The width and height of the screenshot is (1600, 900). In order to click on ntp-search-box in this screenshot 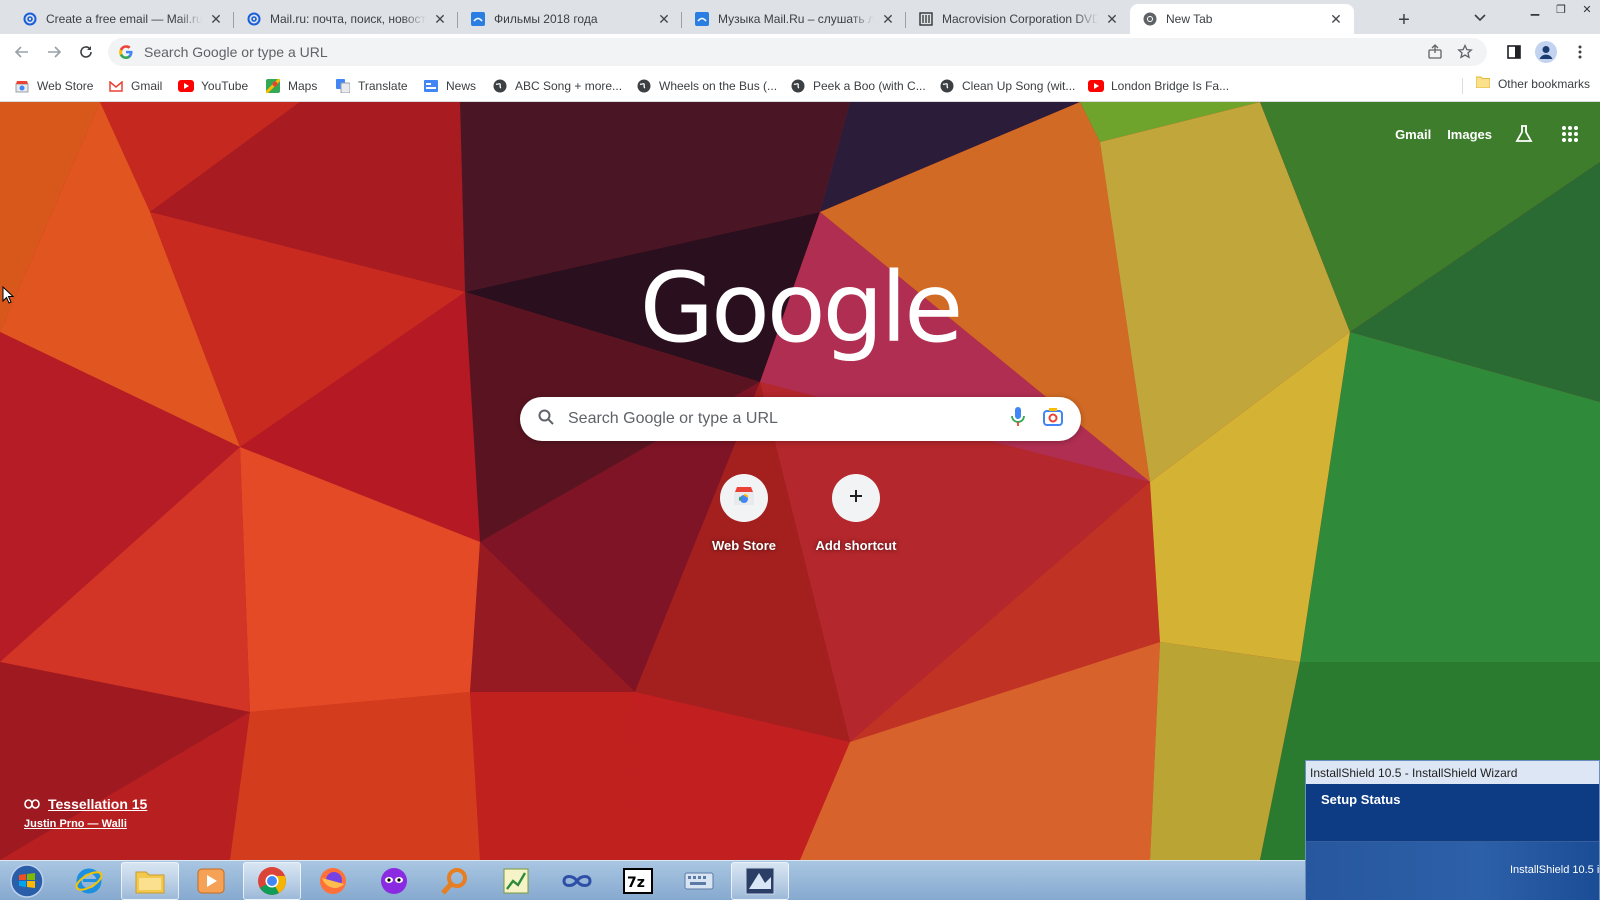, I will do `click(800, 419)`.